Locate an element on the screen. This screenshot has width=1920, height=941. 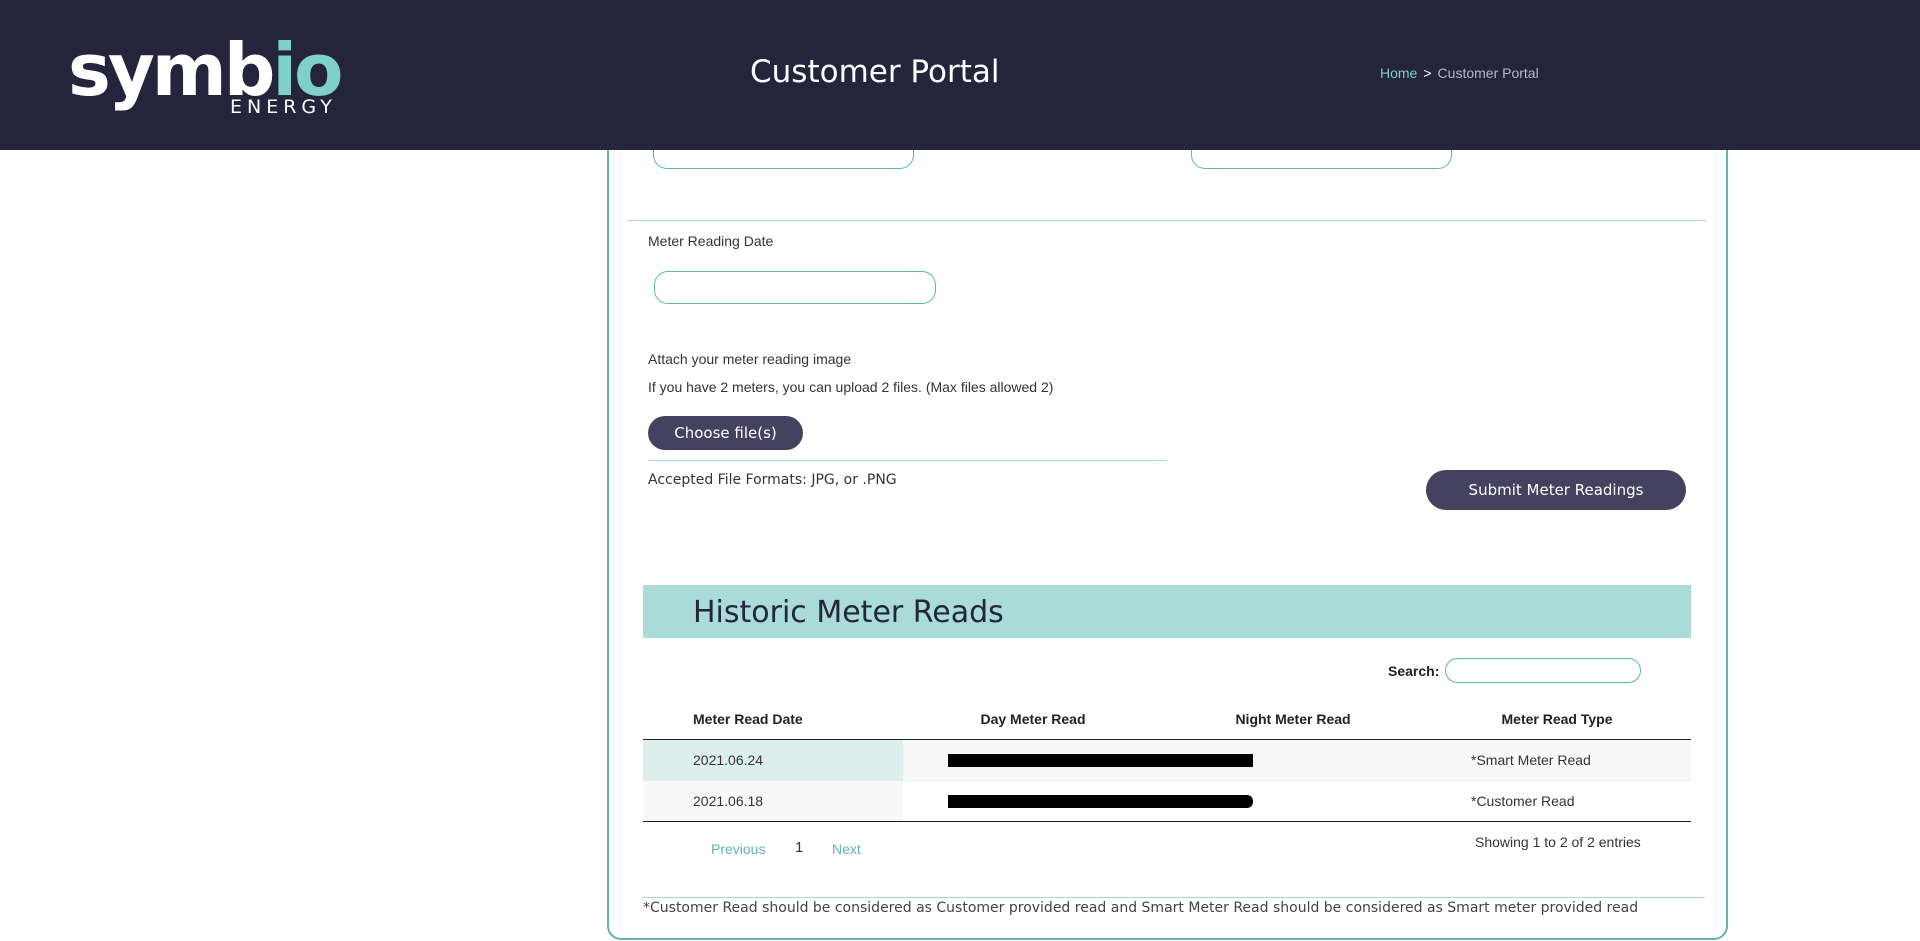
table-row: 2021.06.18 *Customer Read is located at coordinates (1167, 801).